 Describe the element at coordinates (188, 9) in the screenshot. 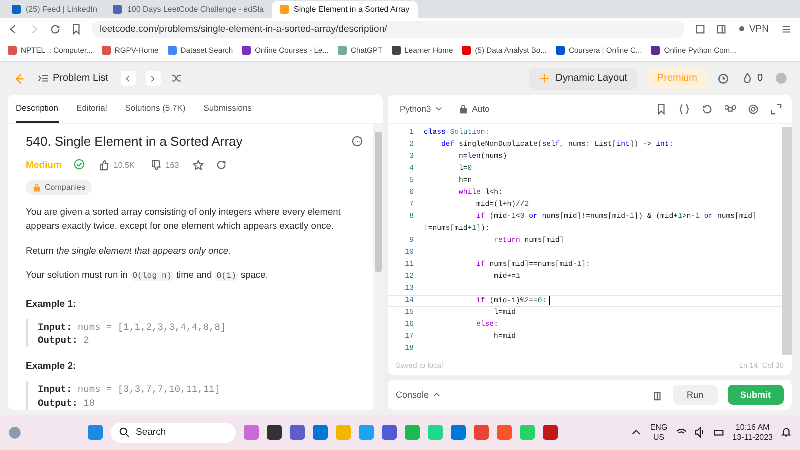

I see `browser-tab: 100 Days LeetCode Challenge - edSla` at that location.